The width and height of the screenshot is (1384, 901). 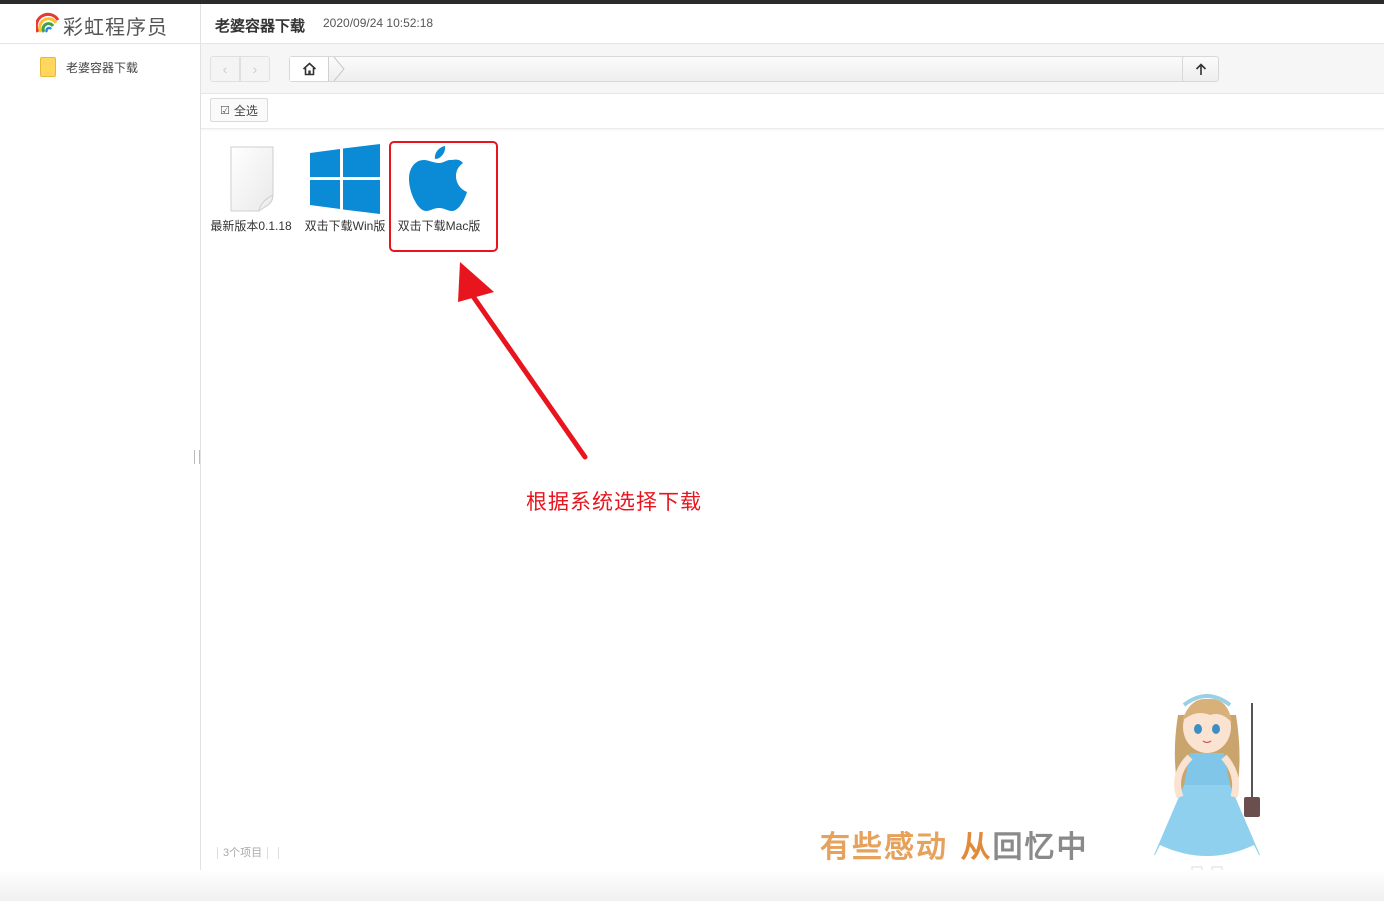 What do you see at coordinates (976, 847) in the screenshot?
I see `widget-caption-part2: 从` at bounding box center [976, 847].